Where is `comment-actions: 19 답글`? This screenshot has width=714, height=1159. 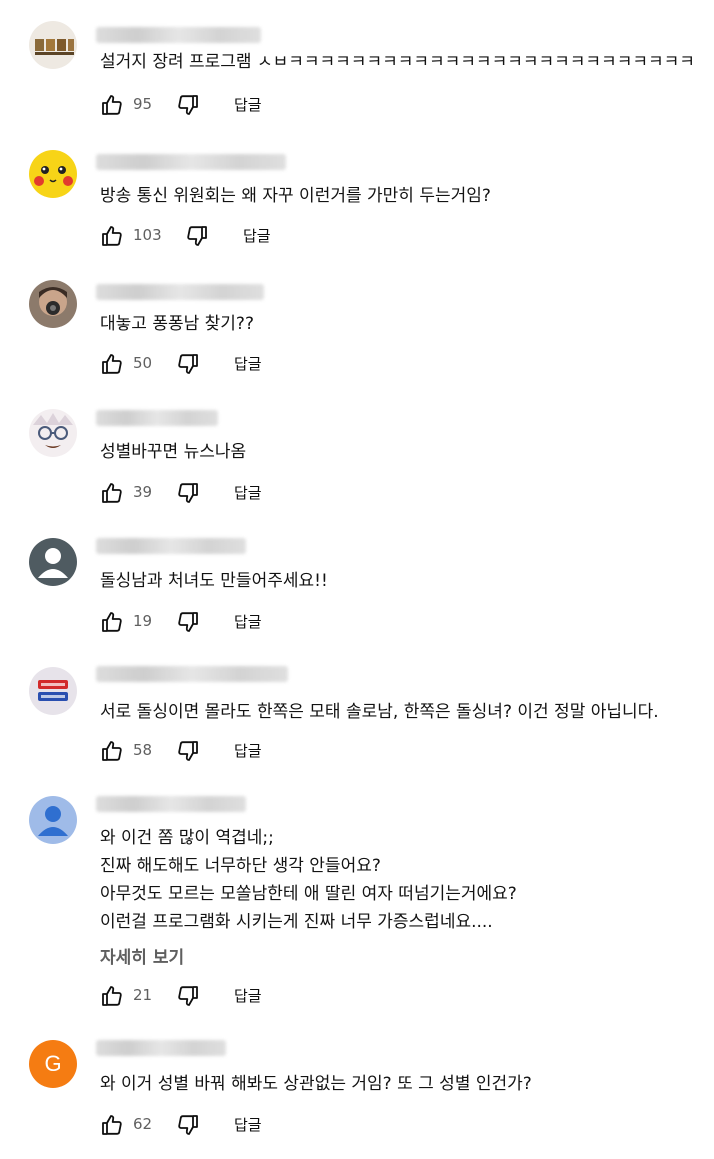
comment-actions: 19 답글 is located at coordinates (210, 625).